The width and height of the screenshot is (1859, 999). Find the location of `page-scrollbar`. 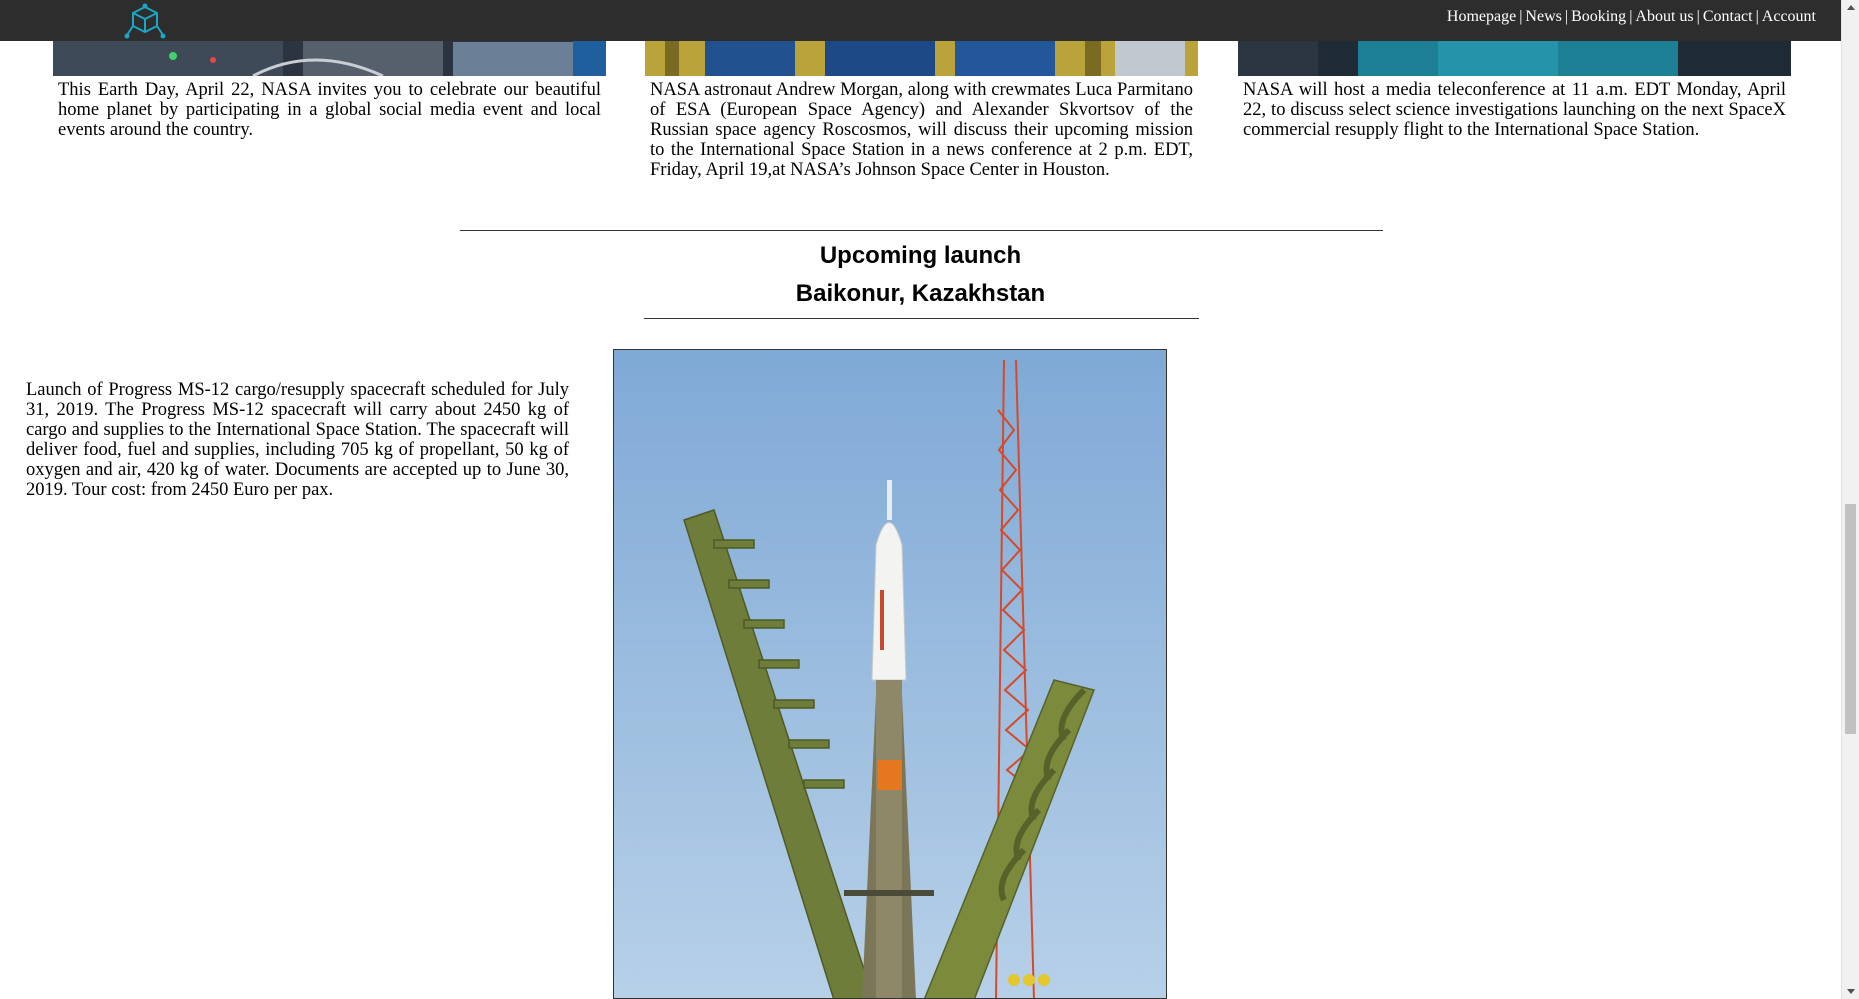

page-scrollbar is located at coordinates (1850, 499).